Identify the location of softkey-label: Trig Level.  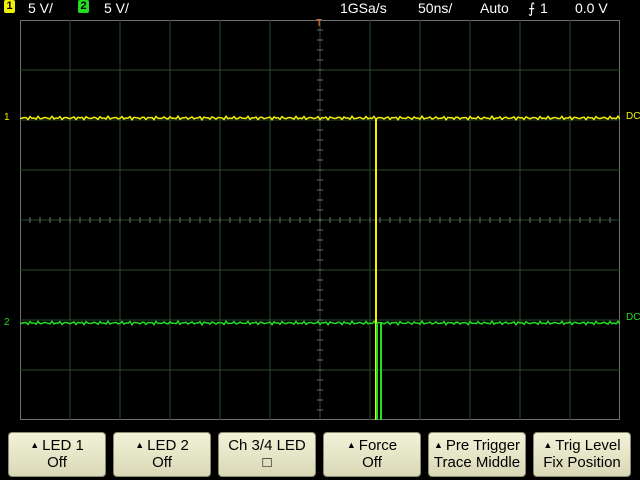
(588, 445).